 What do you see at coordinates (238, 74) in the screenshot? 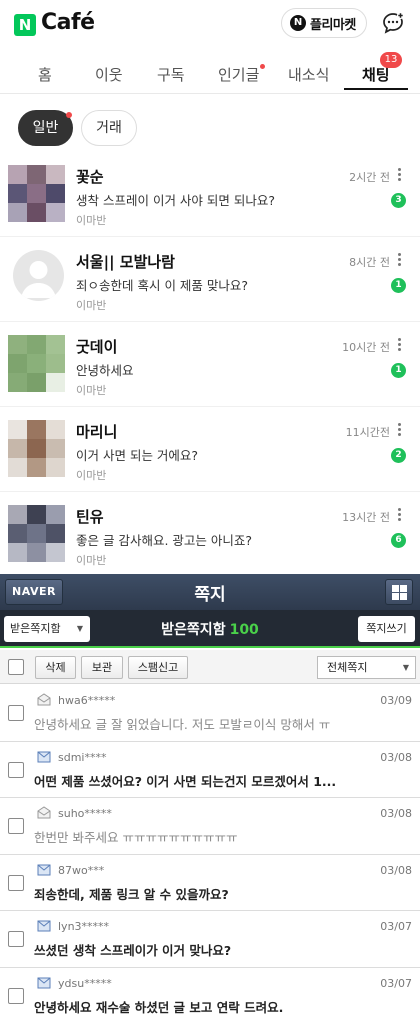
I see `tab-popular: 인기글` at bounding box center [238, 74].